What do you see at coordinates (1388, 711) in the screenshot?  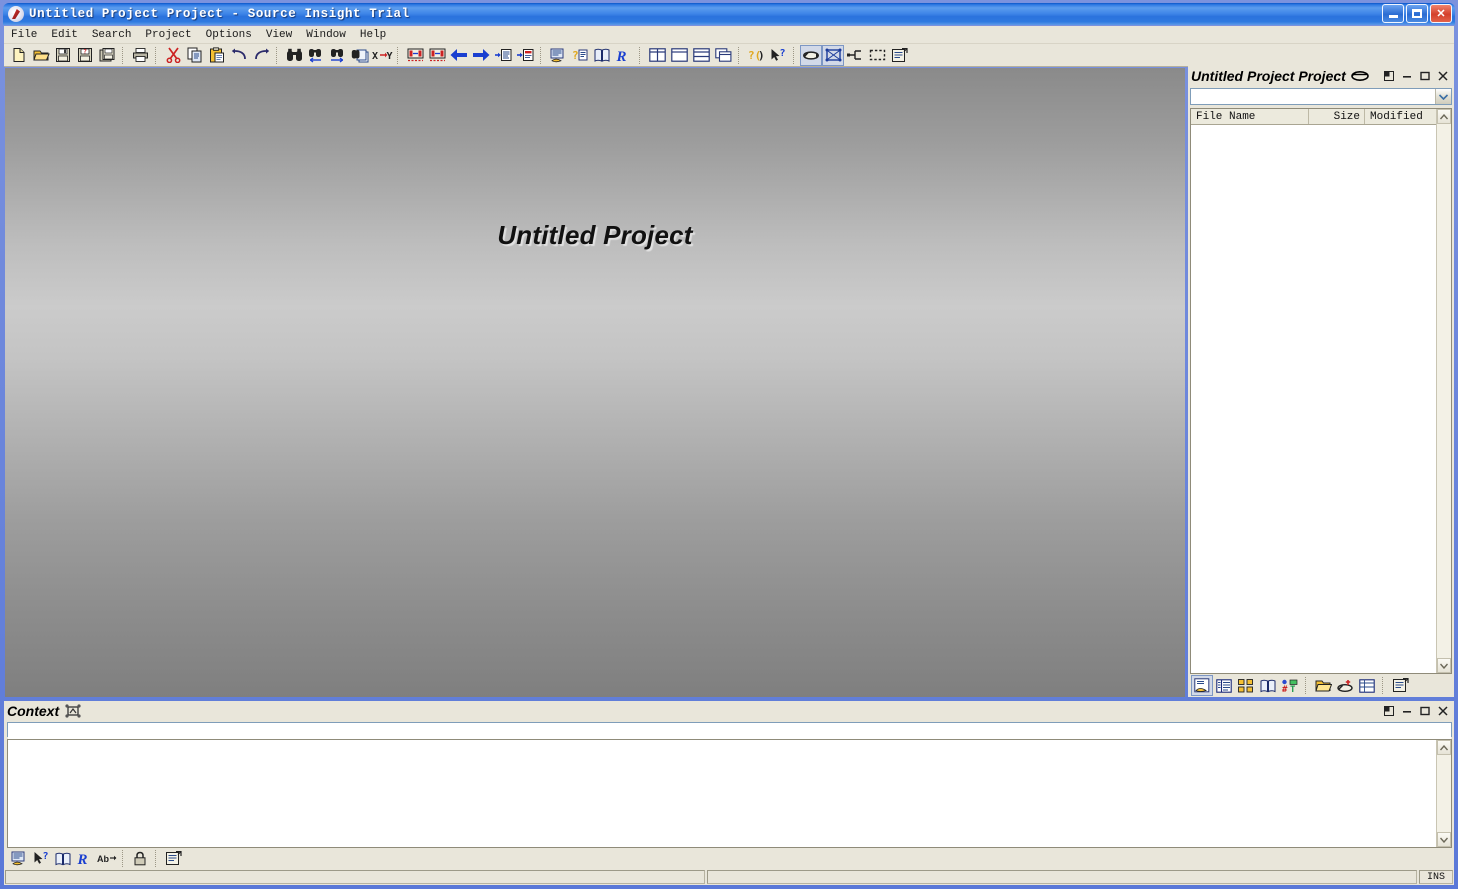 I see `context-dock-button` at bounding box center [1388, 711].